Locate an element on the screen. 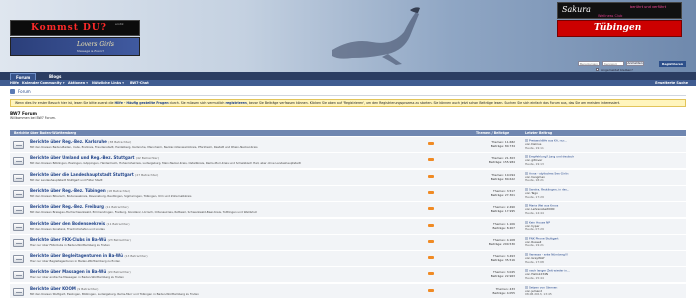 This screenshot has width=696, height=298. last-post-date: Heute, 15:44 is located at coordinates (534, 278).